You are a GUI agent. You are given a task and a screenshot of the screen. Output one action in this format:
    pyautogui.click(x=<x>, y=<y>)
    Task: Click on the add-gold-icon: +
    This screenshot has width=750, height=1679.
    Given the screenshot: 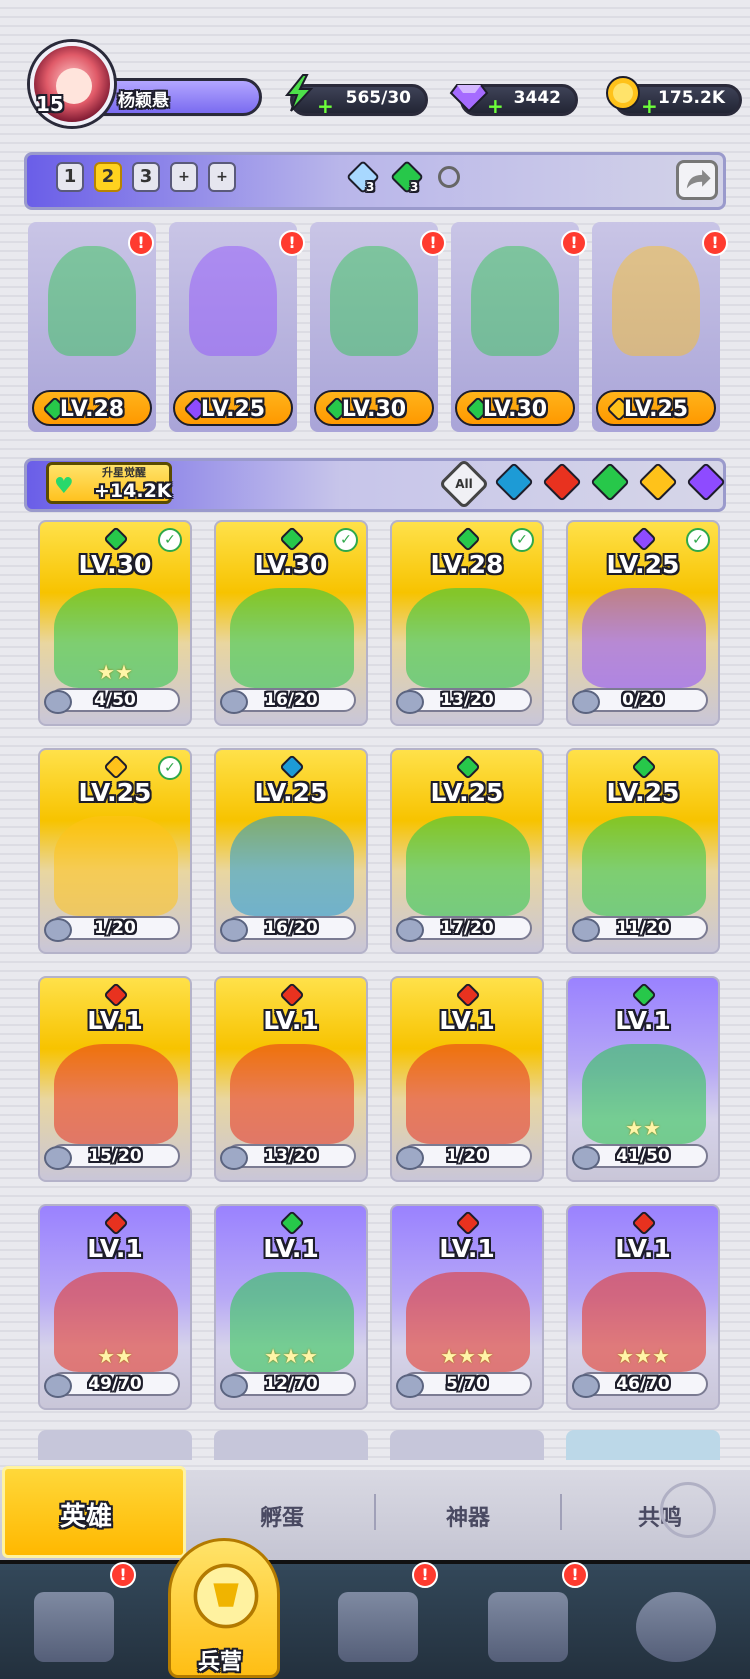 What is the action you would take?
    pyautogui.click(x=649, y=106)
    